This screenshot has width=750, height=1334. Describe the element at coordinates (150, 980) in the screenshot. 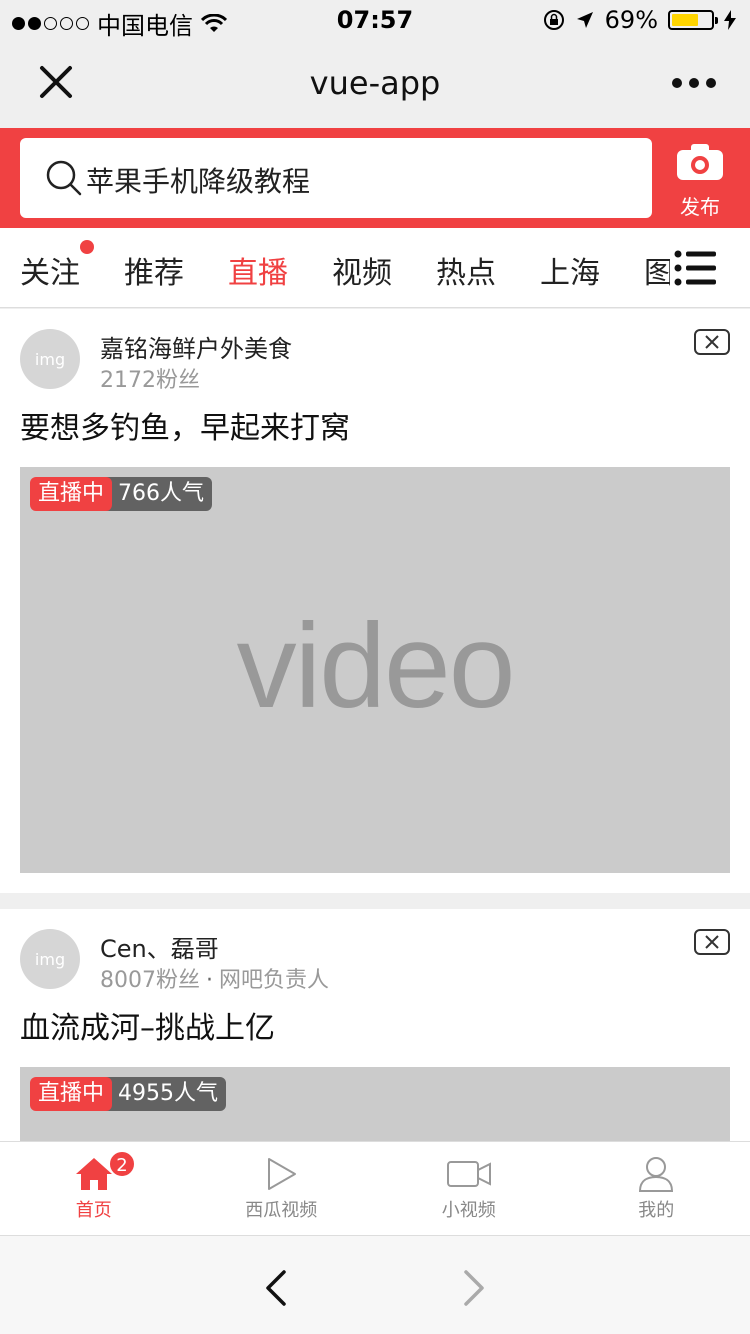

I see `follower-count: 8007粉丝` at that location.